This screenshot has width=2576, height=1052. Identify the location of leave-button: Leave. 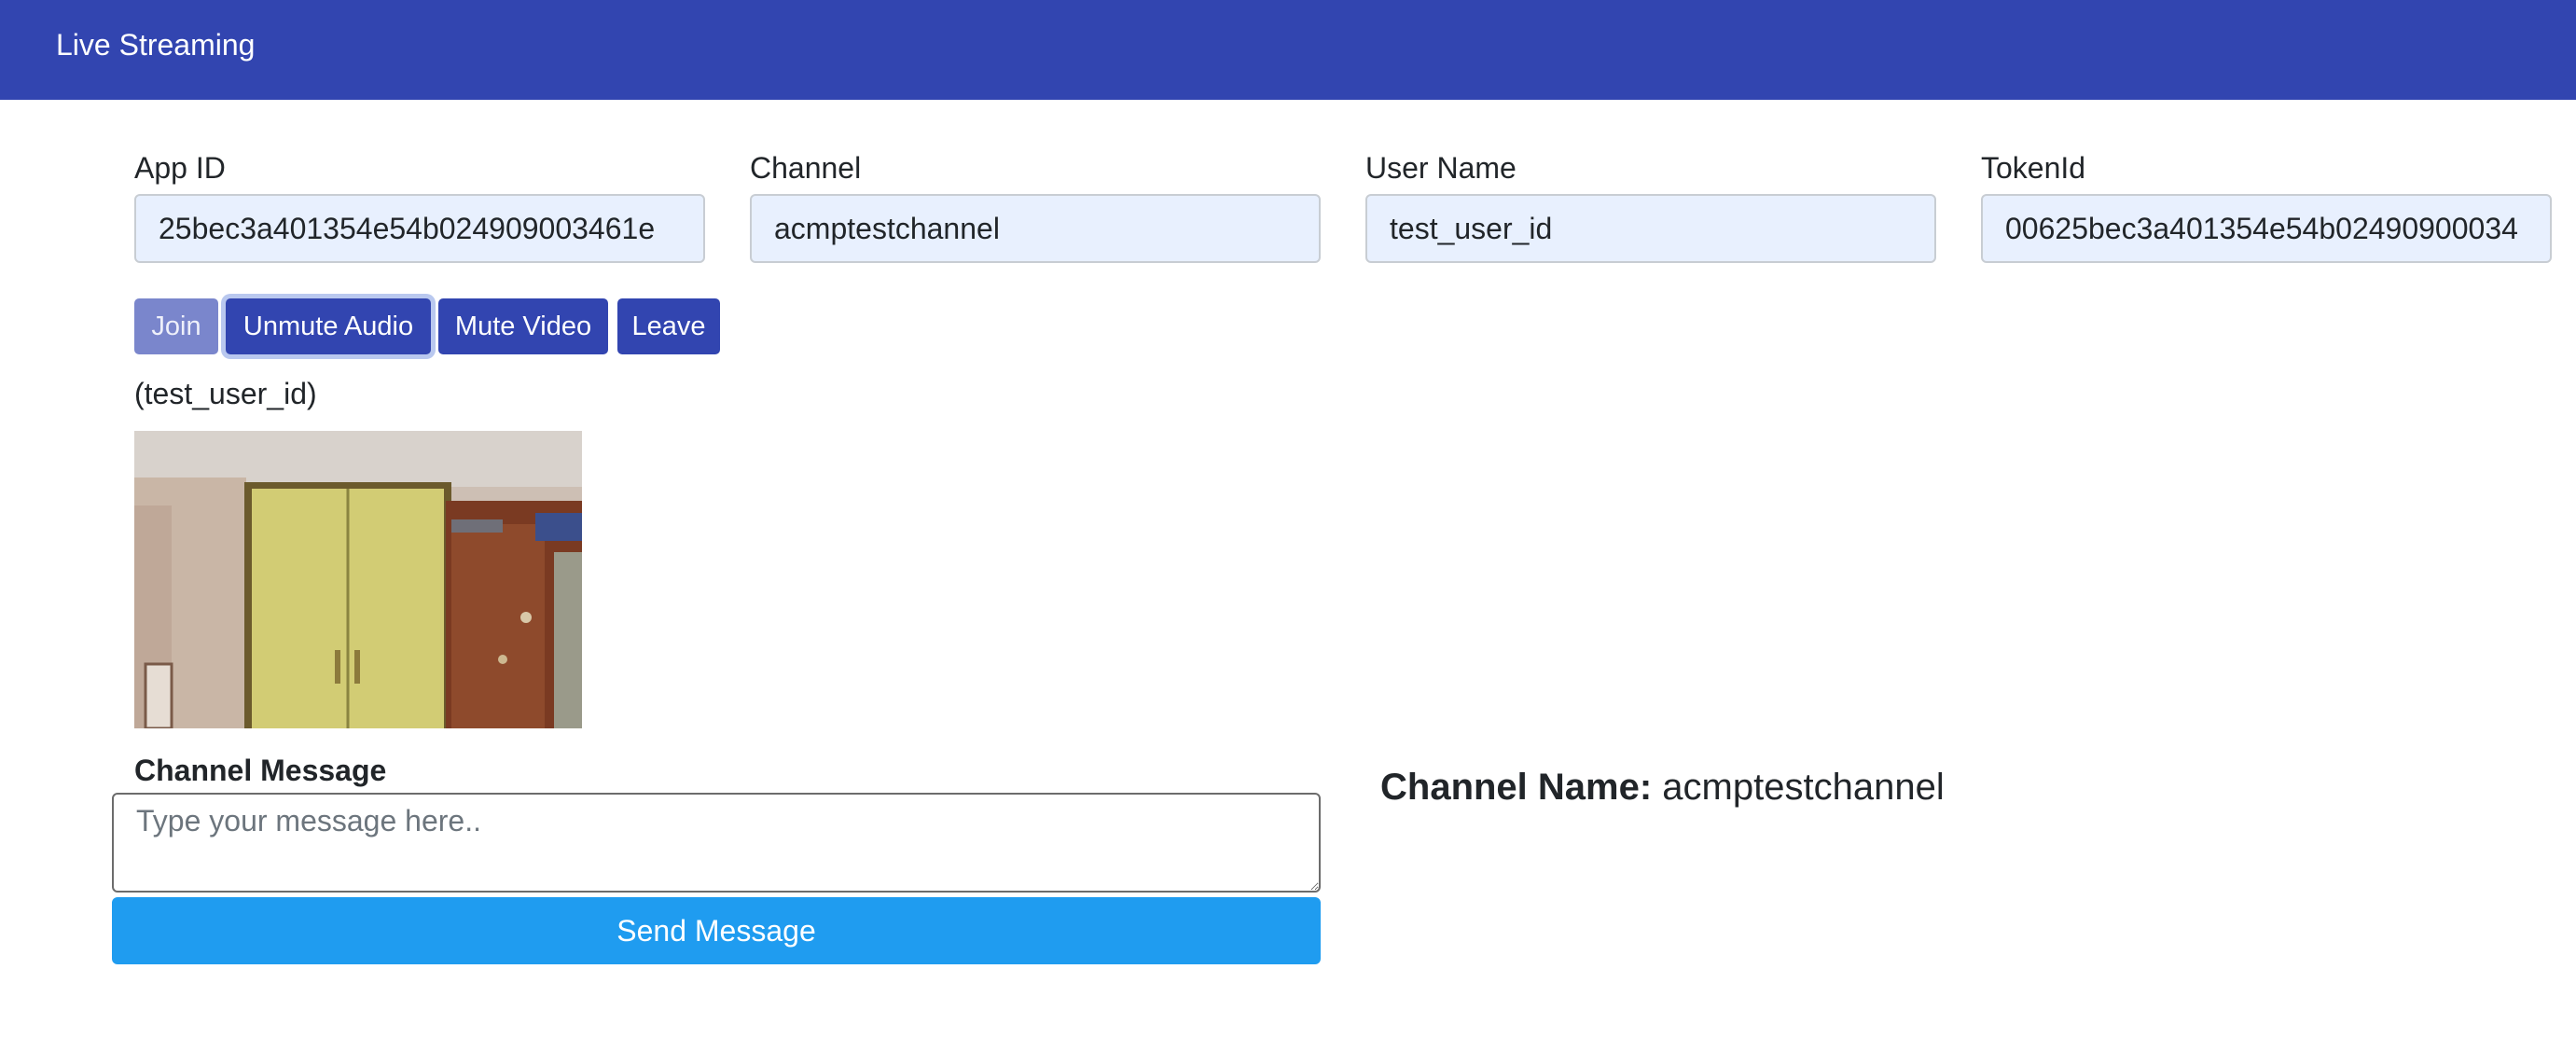
(668, 326).